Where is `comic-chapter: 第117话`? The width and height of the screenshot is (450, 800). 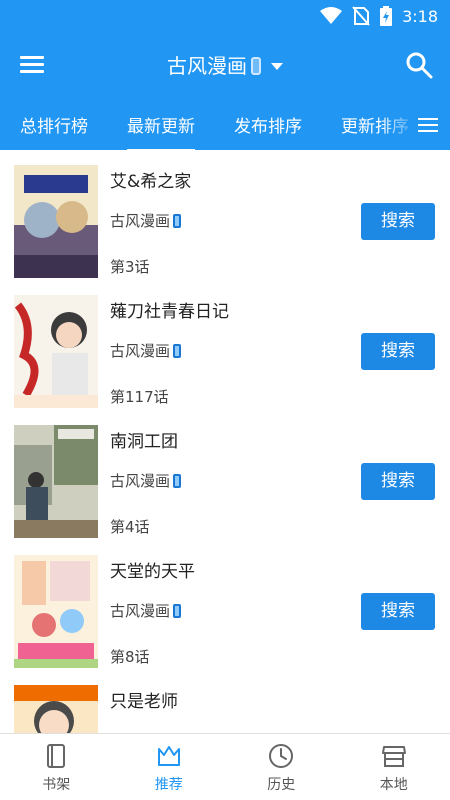
comic-chapter: 第117话 is located at coordinates (139, 397).